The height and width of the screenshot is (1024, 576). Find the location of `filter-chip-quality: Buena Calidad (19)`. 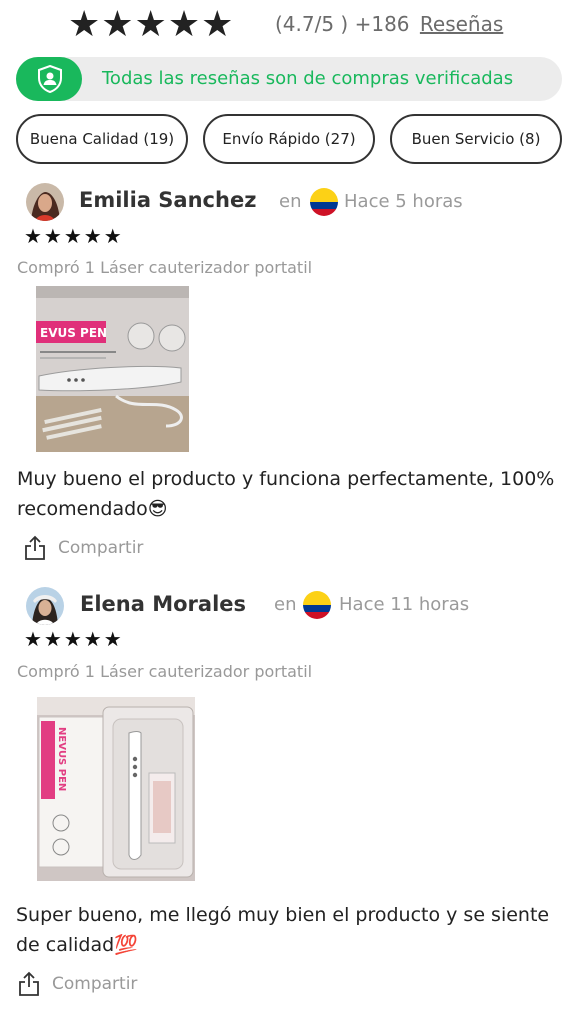

filter-chip-quality: Buena Calidad (19) is located at coordinates (102, 139).